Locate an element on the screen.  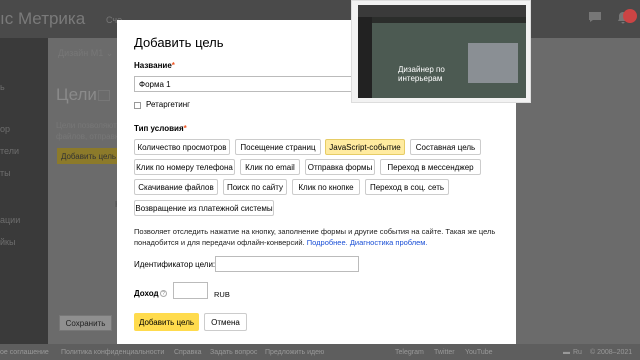
condition-type-text: Тип условия is located at coordinates (159, 128).